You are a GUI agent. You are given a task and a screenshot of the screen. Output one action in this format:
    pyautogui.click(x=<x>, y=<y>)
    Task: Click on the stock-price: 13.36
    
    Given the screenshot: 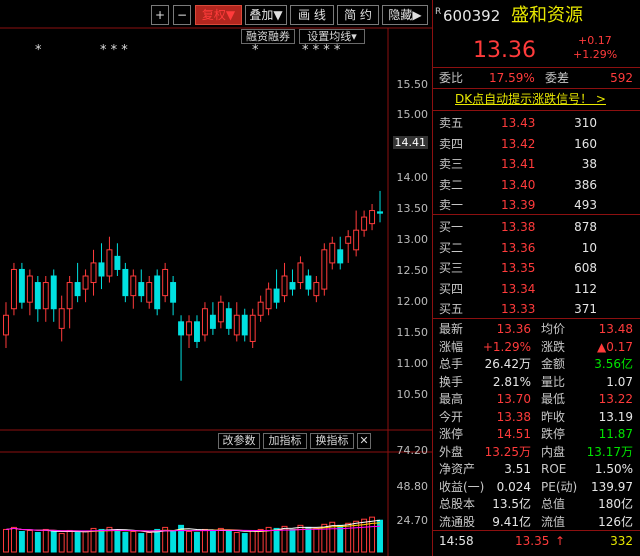 What is the action you would take?
    pyautogui.click(x=504, y=50)
    